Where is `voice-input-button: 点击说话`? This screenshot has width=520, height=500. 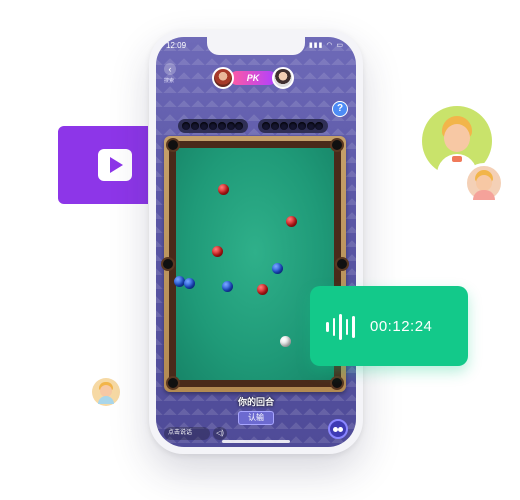
voice-input-button: 点击说话 is located at coordinates (187, 433).